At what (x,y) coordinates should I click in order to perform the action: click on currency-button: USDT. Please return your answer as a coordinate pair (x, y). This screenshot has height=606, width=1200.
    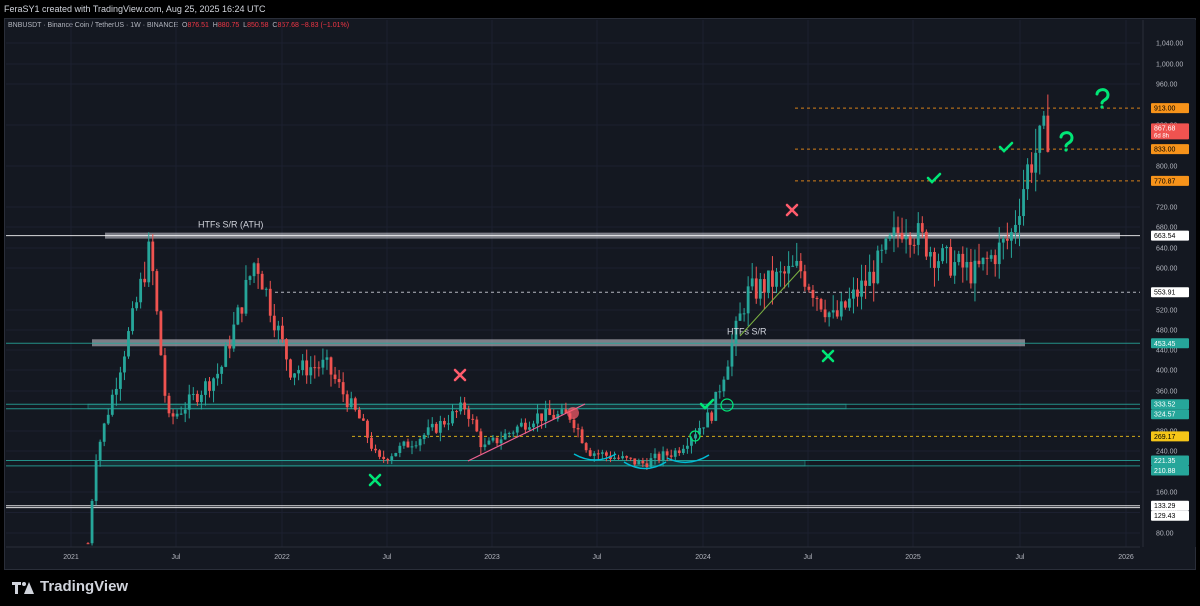
    Looking at the image, I should click on (1171, 31).